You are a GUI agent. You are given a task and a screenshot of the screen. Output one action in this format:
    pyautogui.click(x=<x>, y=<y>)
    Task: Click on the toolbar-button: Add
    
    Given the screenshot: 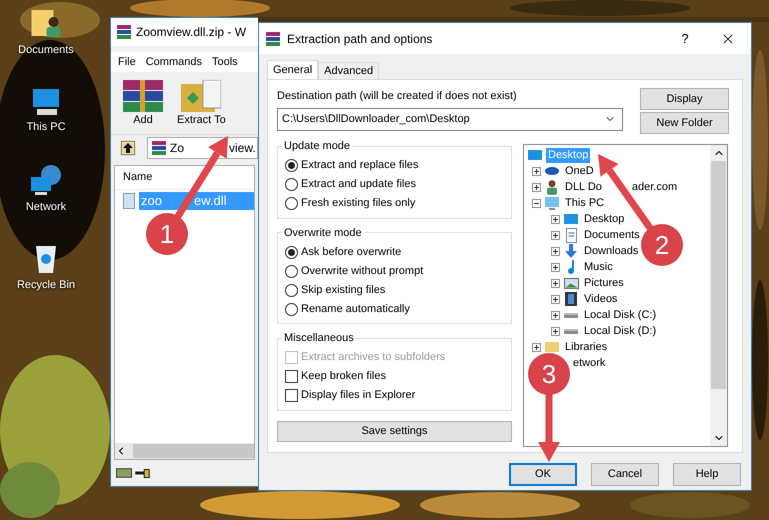 What is the action you would take?
    pyautogui.click(x=143, y=104)
    